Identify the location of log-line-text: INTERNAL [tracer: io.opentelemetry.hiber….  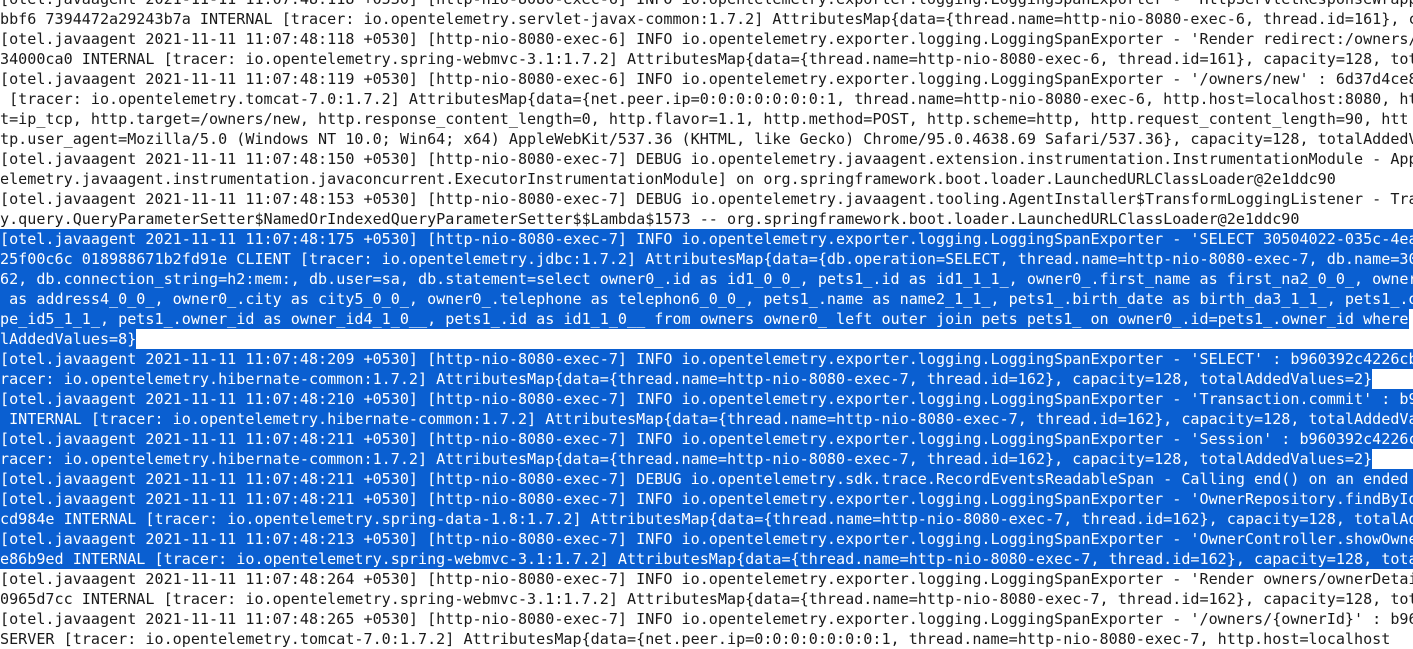
(706, 419).